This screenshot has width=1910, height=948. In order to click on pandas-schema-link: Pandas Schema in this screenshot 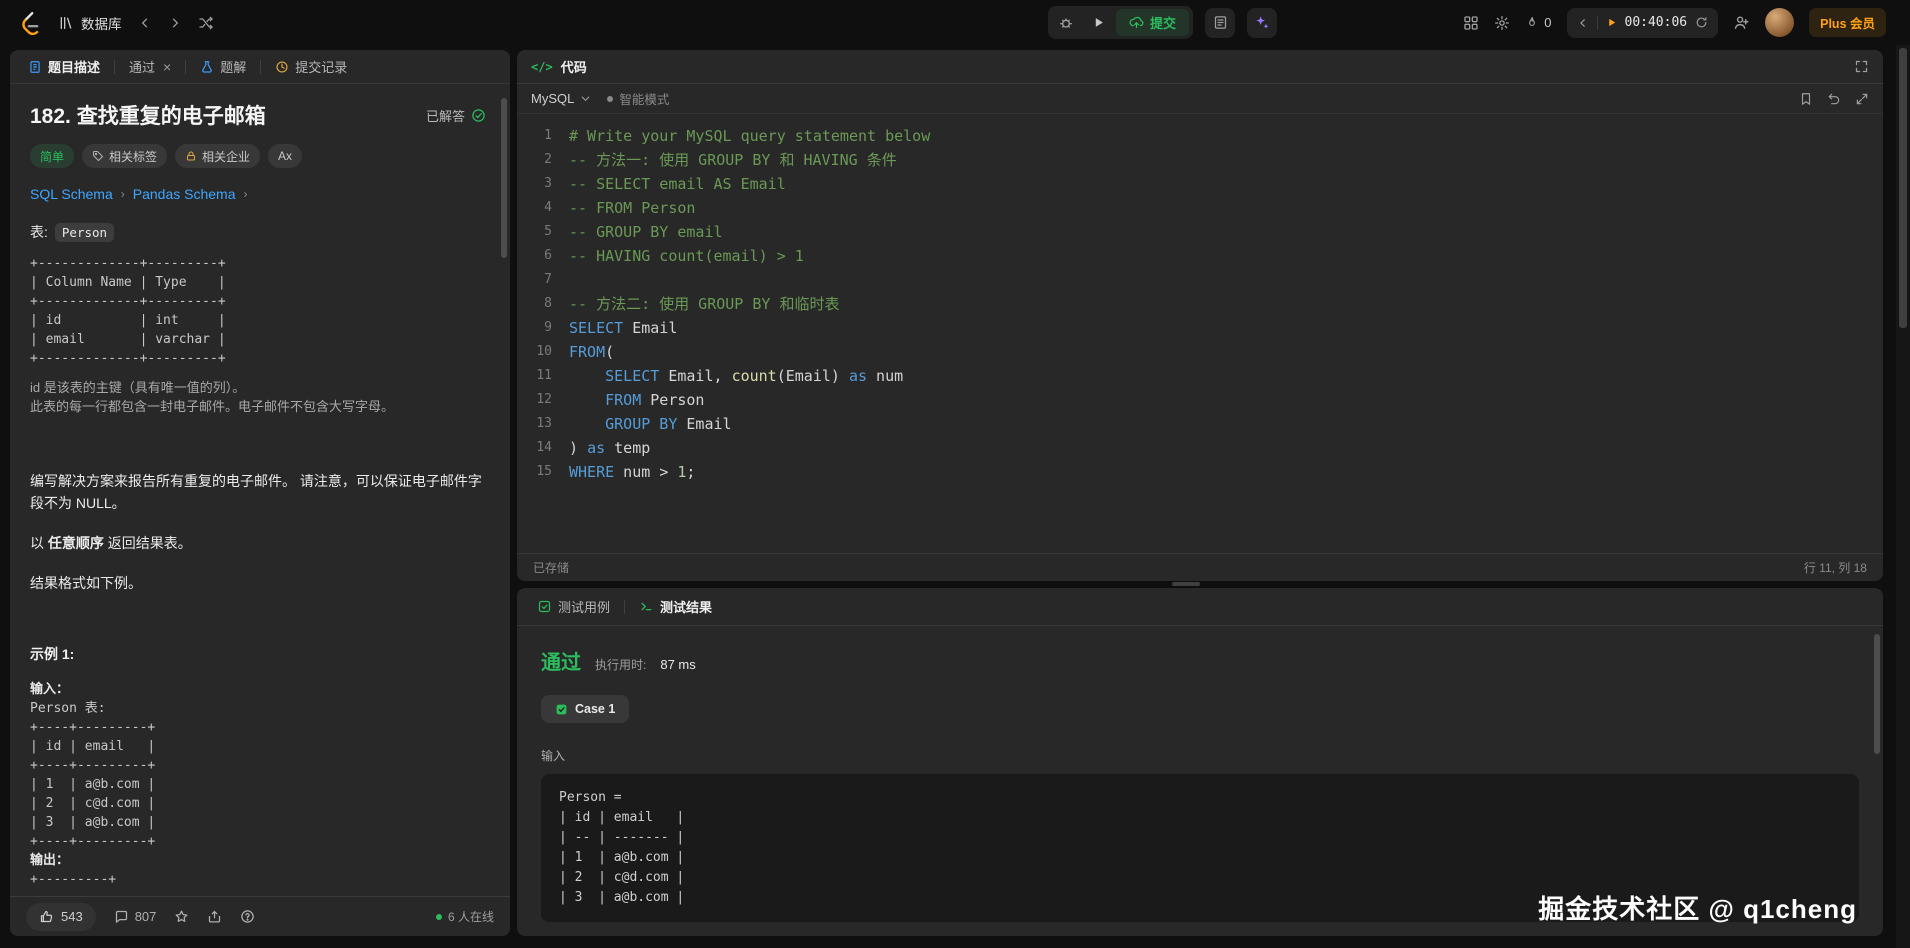, I will do `click(184, 194)`.